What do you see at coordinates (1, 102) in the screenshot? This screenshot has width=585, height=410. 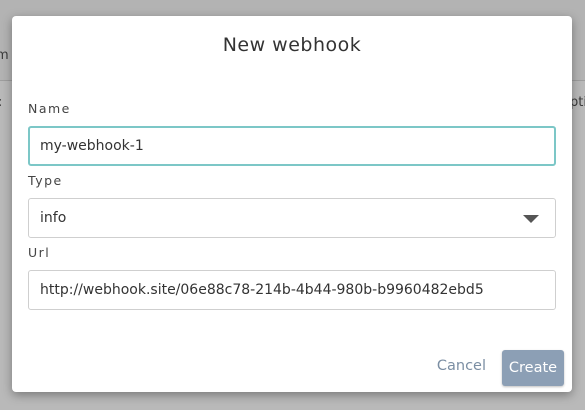 I see `background-text-fragment: :` at bounding box center [1, 102].